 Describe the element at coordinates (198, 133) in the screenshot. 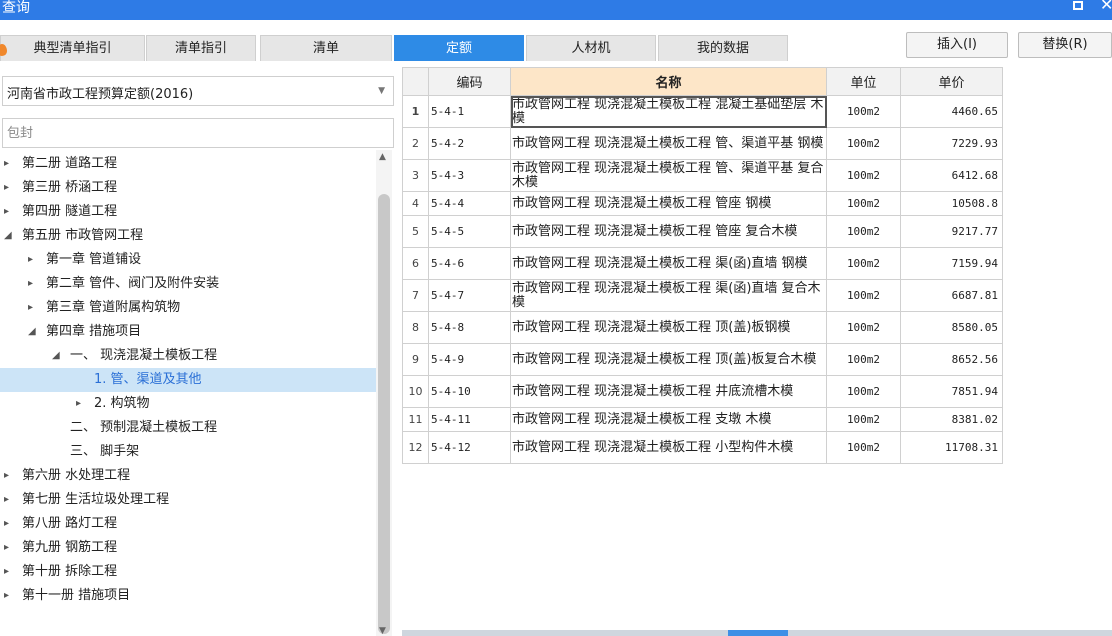

I see `search-input` at that location.